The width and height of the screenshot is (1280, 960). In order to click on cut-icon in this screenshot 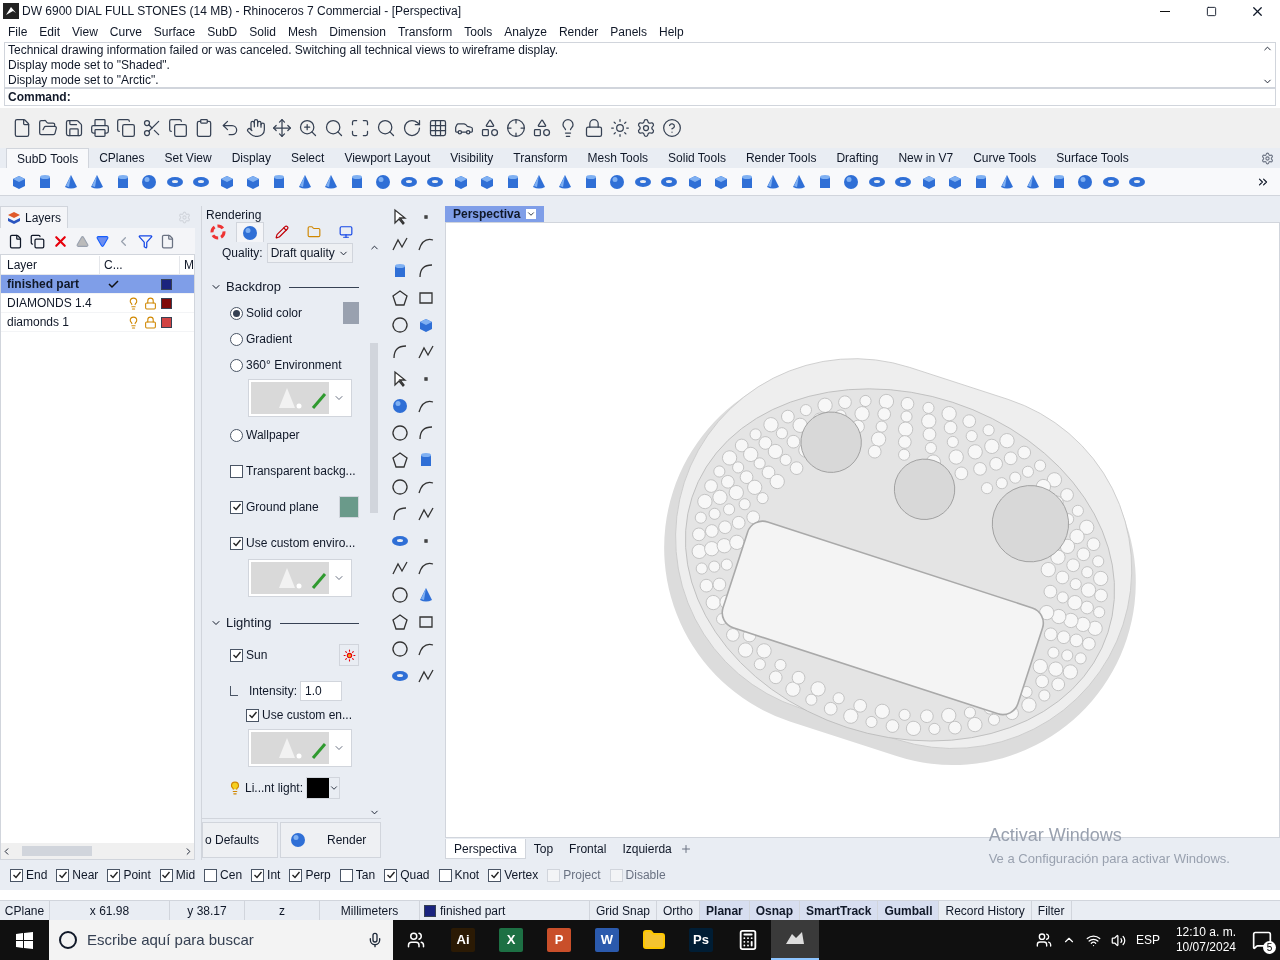, I will do `click(152, 128)`.